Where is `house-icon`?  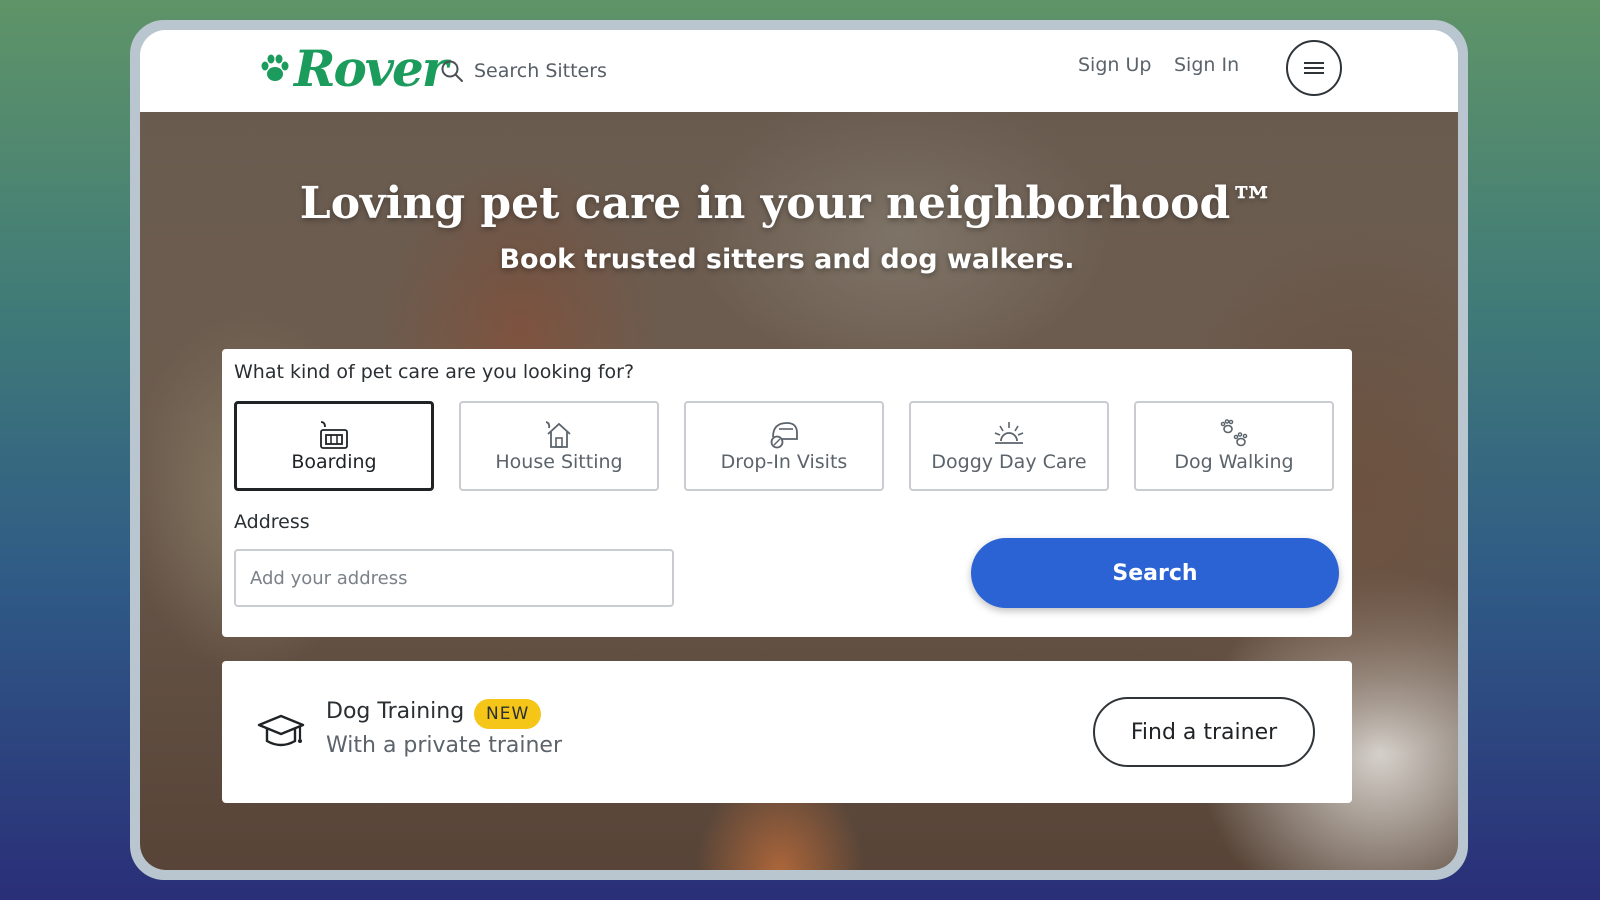 house-icon is located at coordinates (558, 434).